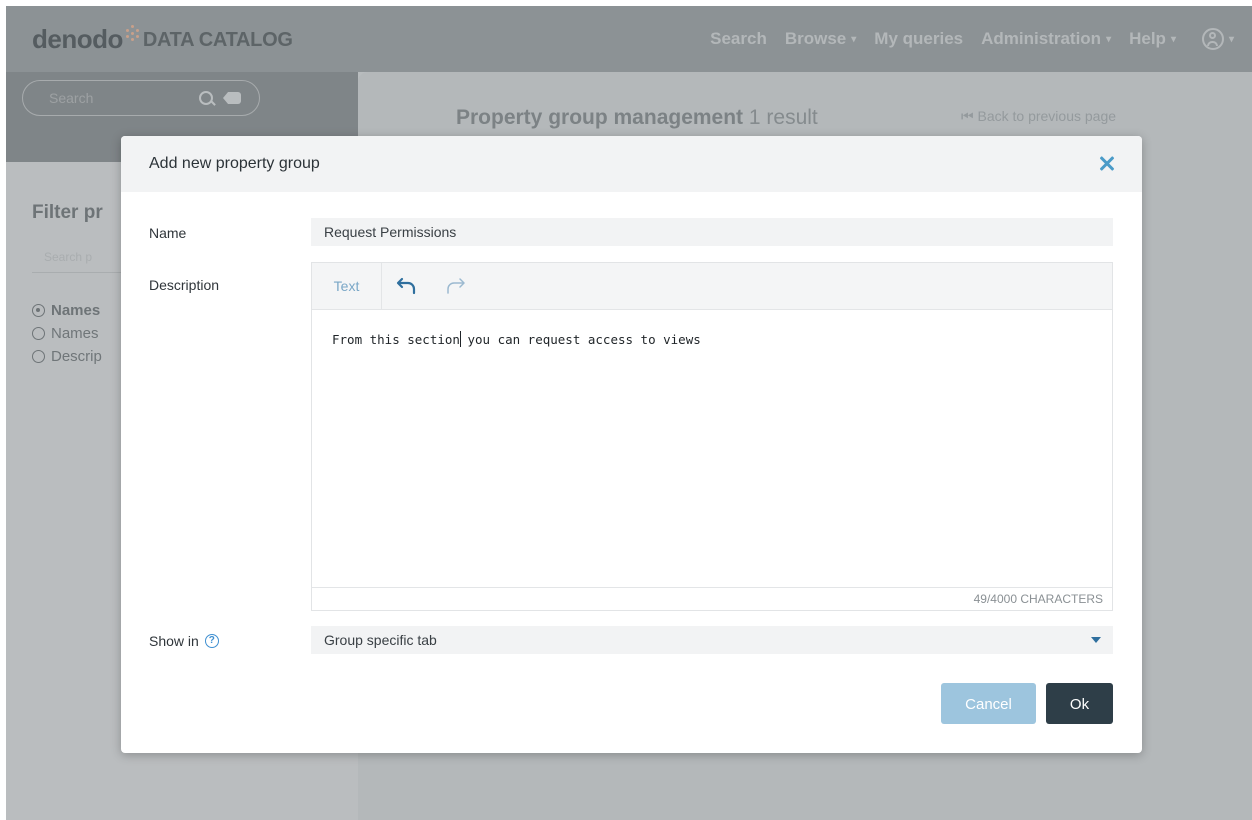 Image resolution: width=1252 pixels, height=820 pixels. What do you see at coordinates (712, 232) in the screenshot?
I see `name-input` at bounding box center [712, 232].